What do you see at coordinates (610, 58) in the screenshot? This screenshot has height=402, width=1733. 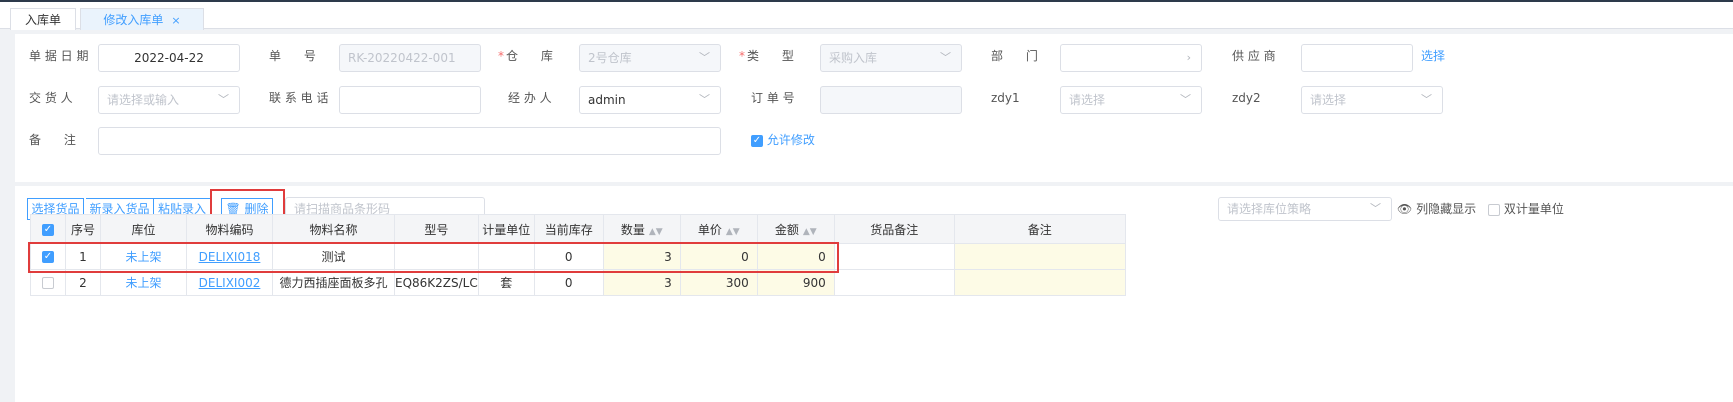 I see `warehouse-value: 2号仓库` at bounding box center [610, 58].